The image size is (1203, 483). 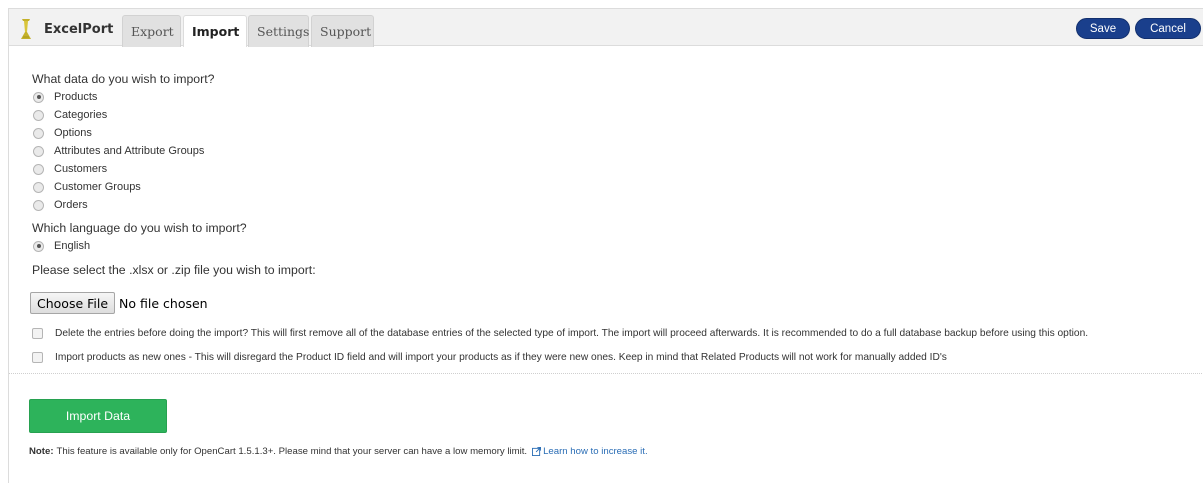 I want to click on tab-settings: Settings, so click(x=278, y=31).